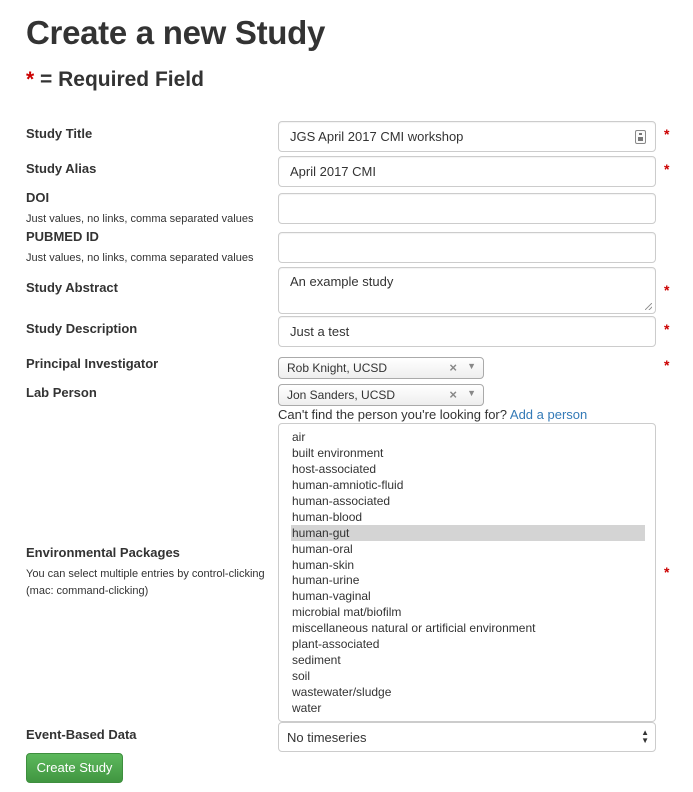  Describe the element at coordinates (320, 331) in the screenshot. I see `study-description-value: Just a test` at that location.